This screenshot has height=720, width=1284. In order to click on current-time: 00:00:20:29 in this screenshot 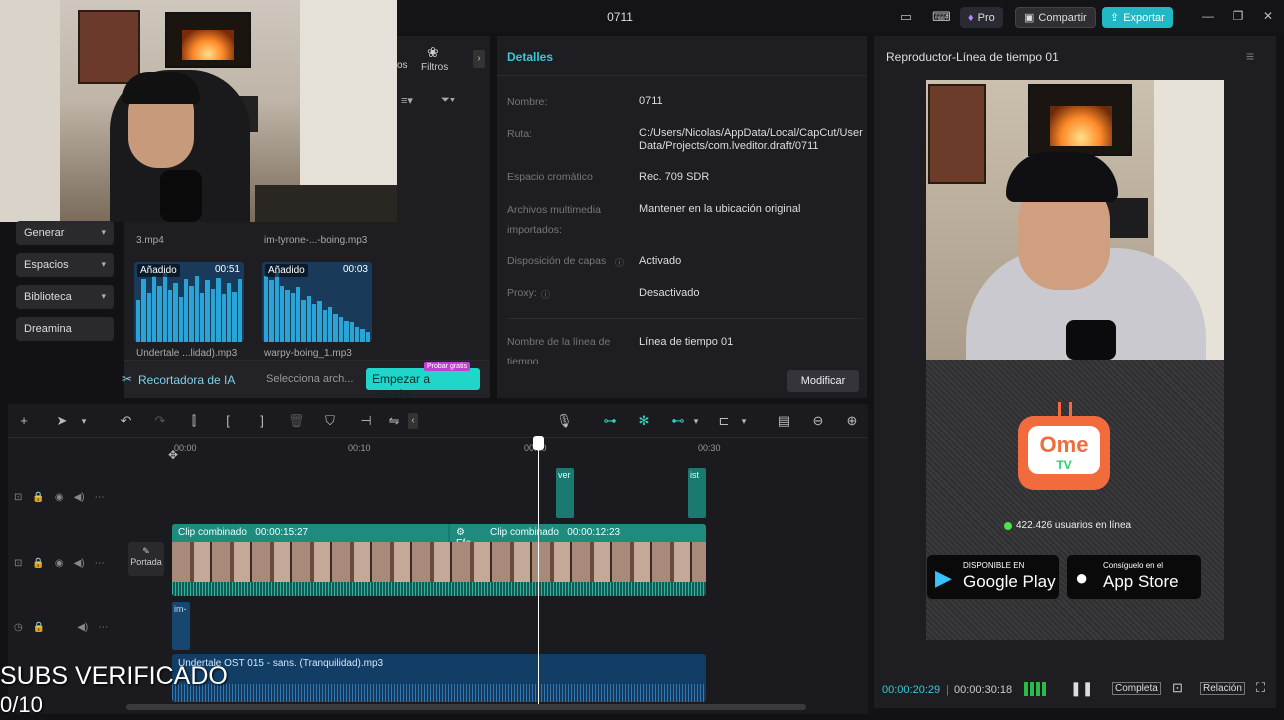, I will do `click(911, 690)`.